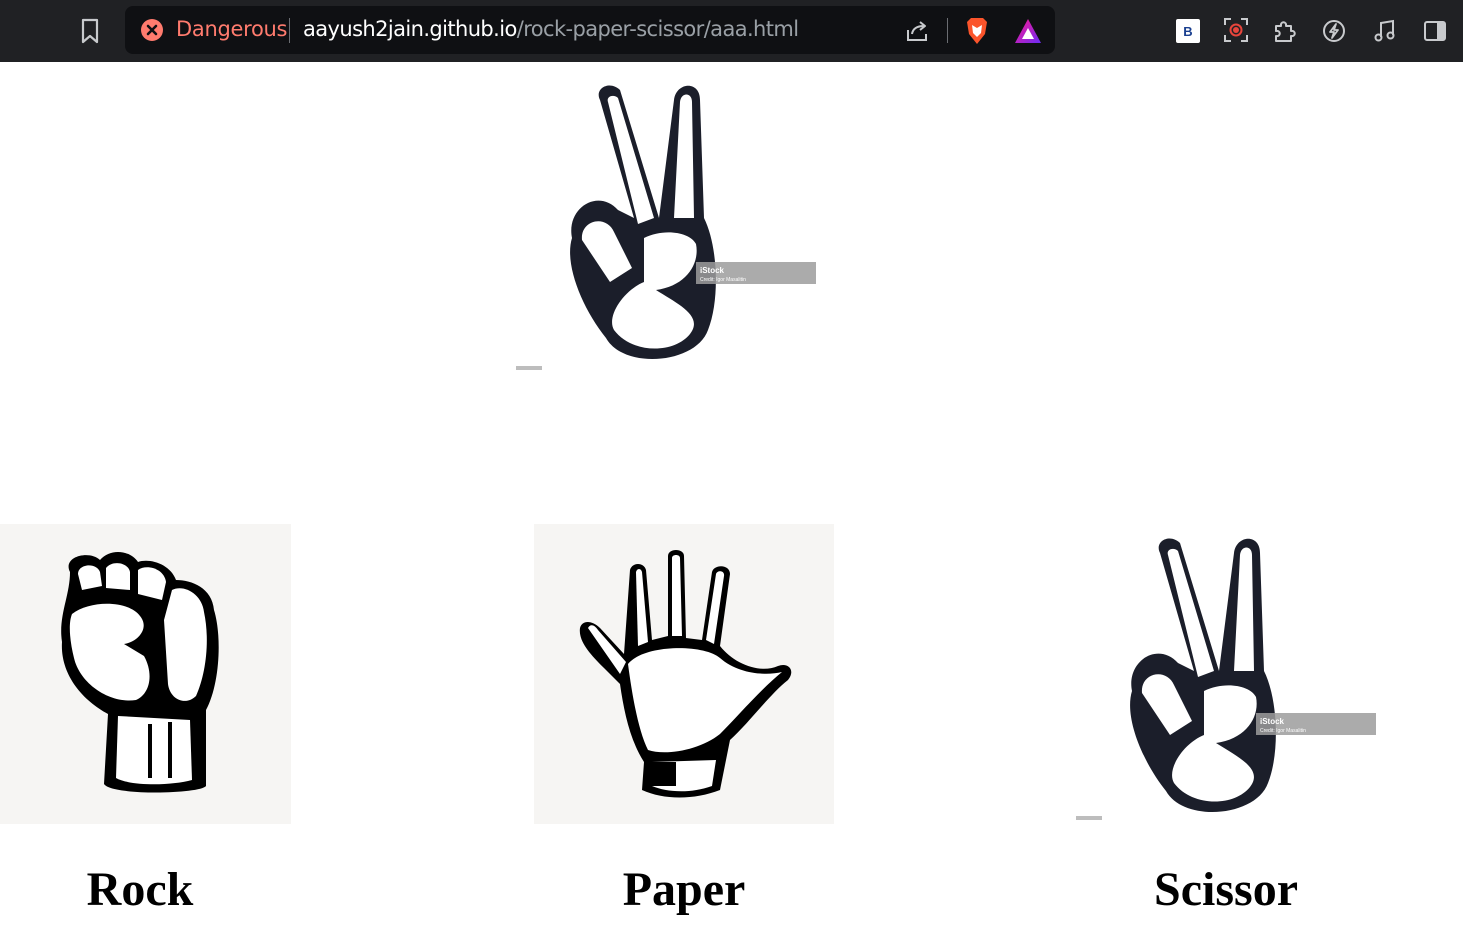  I want to click on extension-b-icon: B, so click(1188, 31).